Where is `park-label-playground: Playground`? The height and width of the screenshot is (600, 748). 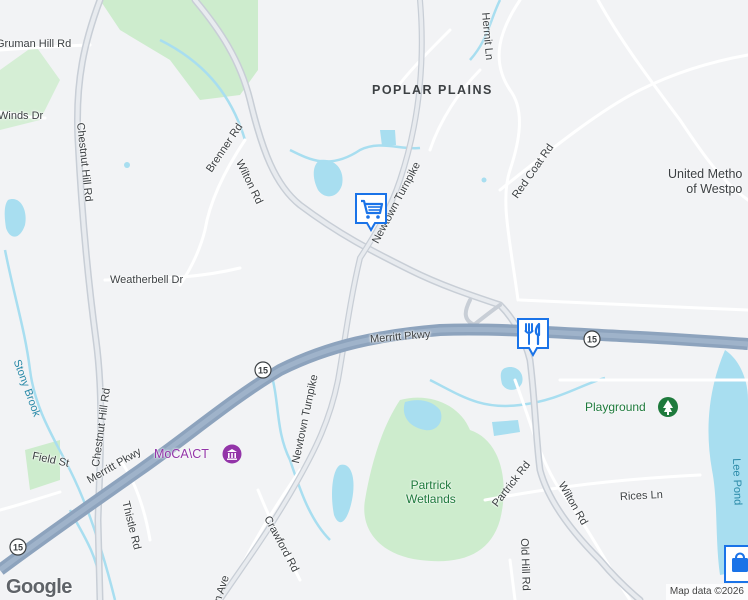
park-label-playground: Playground is located at coordinates (615, 407).